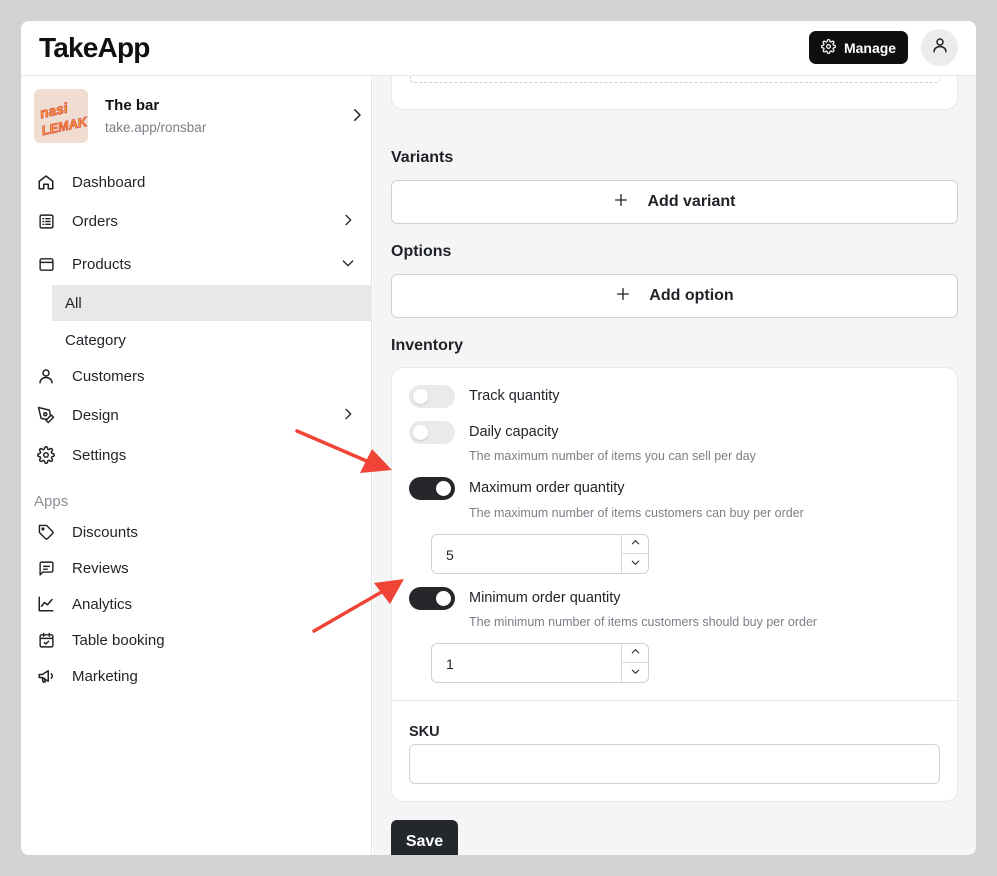 The width and height of the screenshot is (997, 876). I want to click on pen-tool-icon, so click(46, 415).